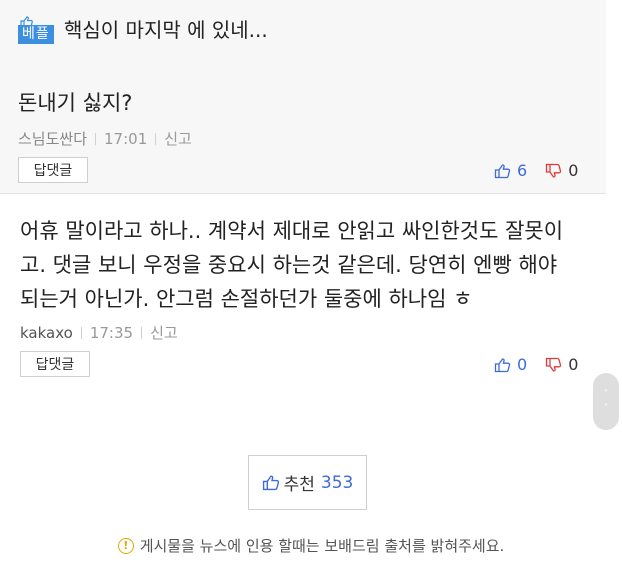 This screenshot has height=571, width=622. Describe the element at coordinates (75, 103) in the screenshot. I see `comment-text: 돈내기 싫지?` at that location.